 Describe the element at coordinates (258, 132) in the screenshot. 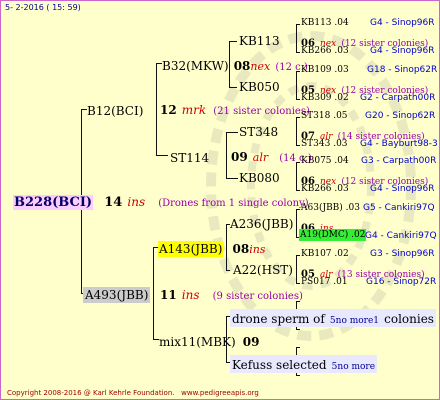

I see `g3-c: ST348` at that location.